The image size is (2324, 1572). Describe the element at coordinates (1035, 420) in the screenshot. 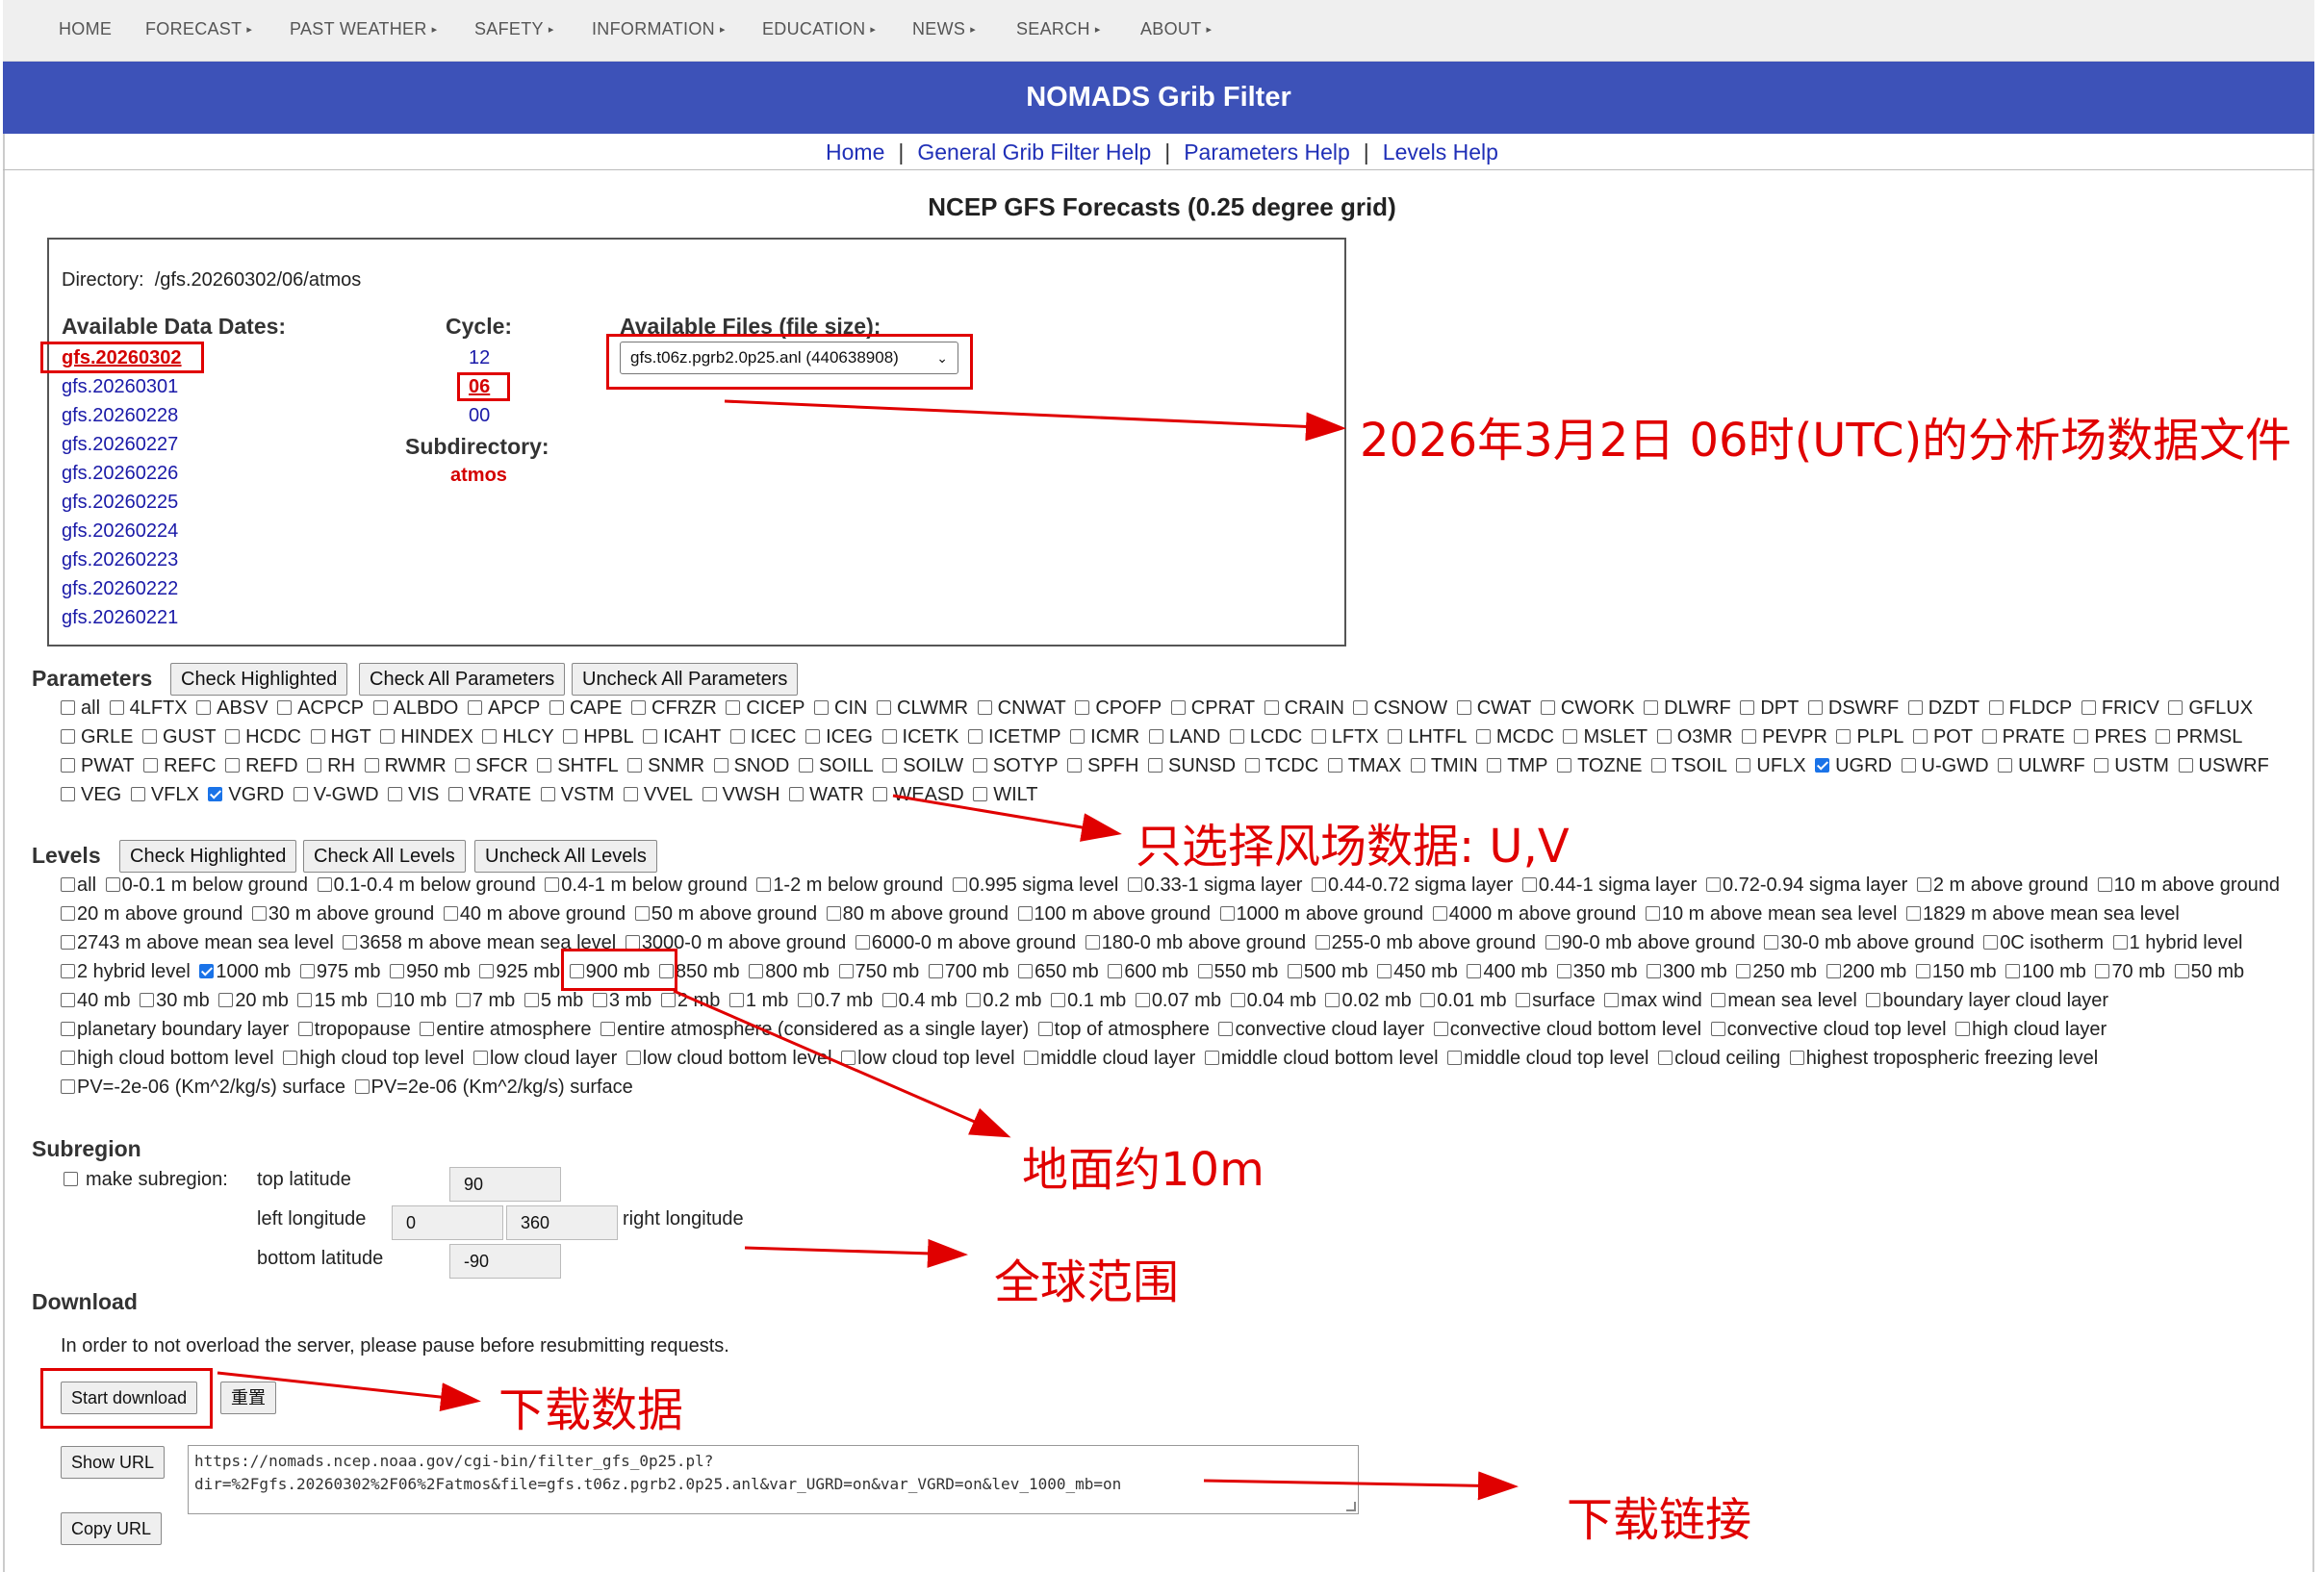

I see `file-arrow` at that location.